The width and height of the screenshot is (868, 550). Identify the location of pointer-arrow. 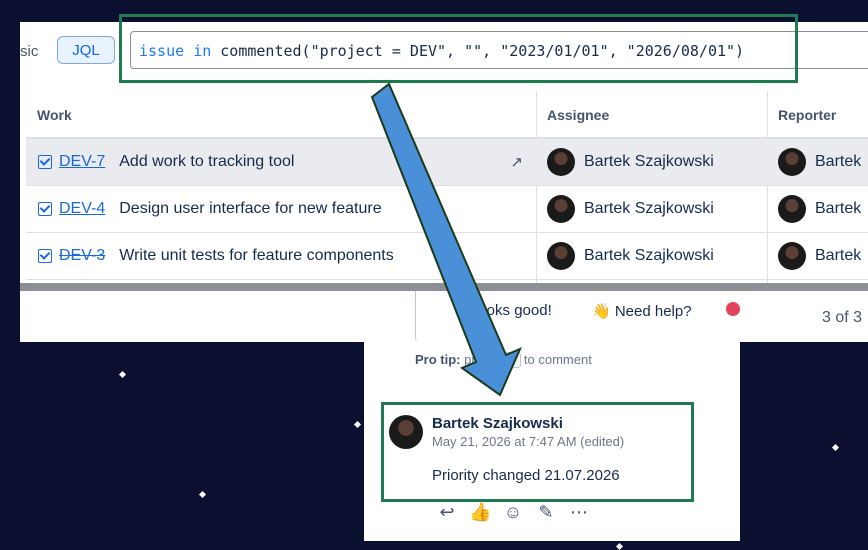
(446, 239).